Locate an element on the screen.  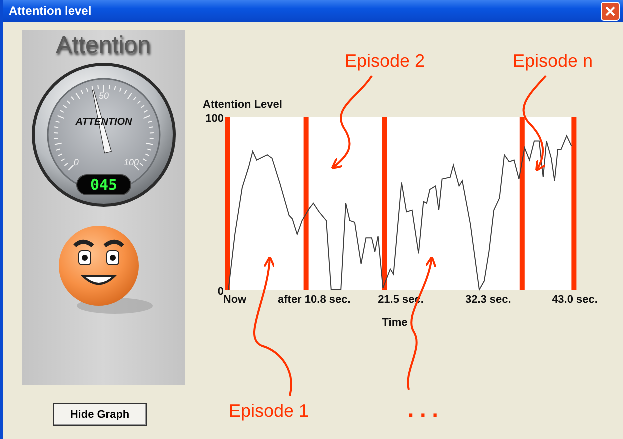
x-axis-title: Time is located at coordinates (395, 323).